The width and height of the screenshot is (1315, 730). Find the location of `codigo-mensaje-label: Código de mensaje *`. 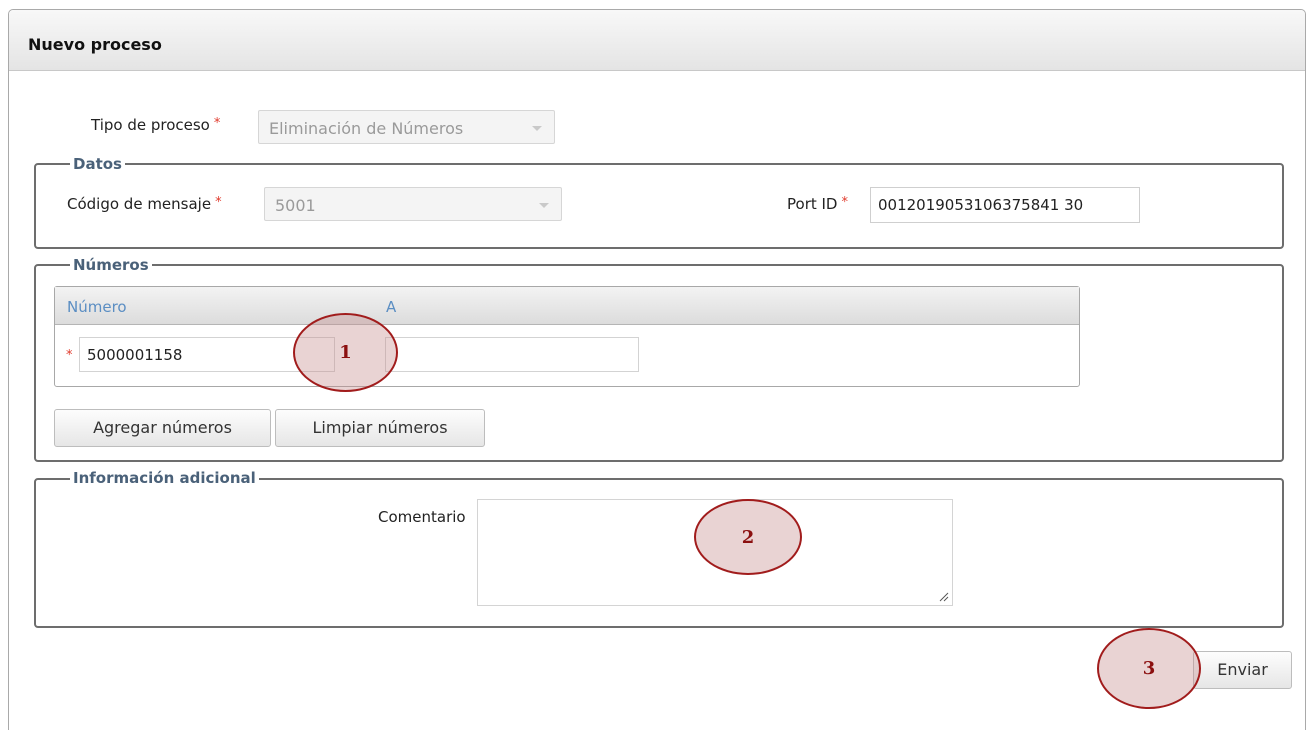

codigo-mensaje-label: Código de mensaje * is located at coordinates (144, 204).